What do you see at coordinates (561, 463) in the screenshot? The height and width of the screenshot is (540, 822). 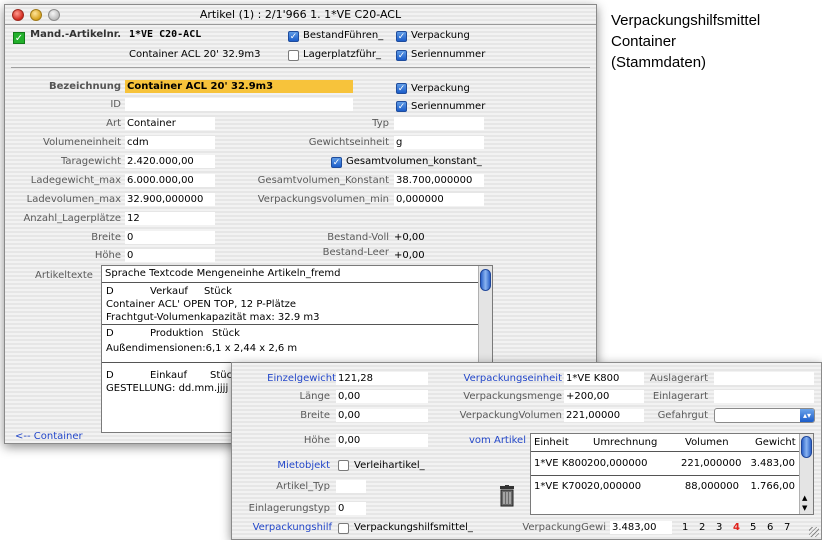 I see `cell-einheit: 1*VE K800` at bounding box center [561, 463].